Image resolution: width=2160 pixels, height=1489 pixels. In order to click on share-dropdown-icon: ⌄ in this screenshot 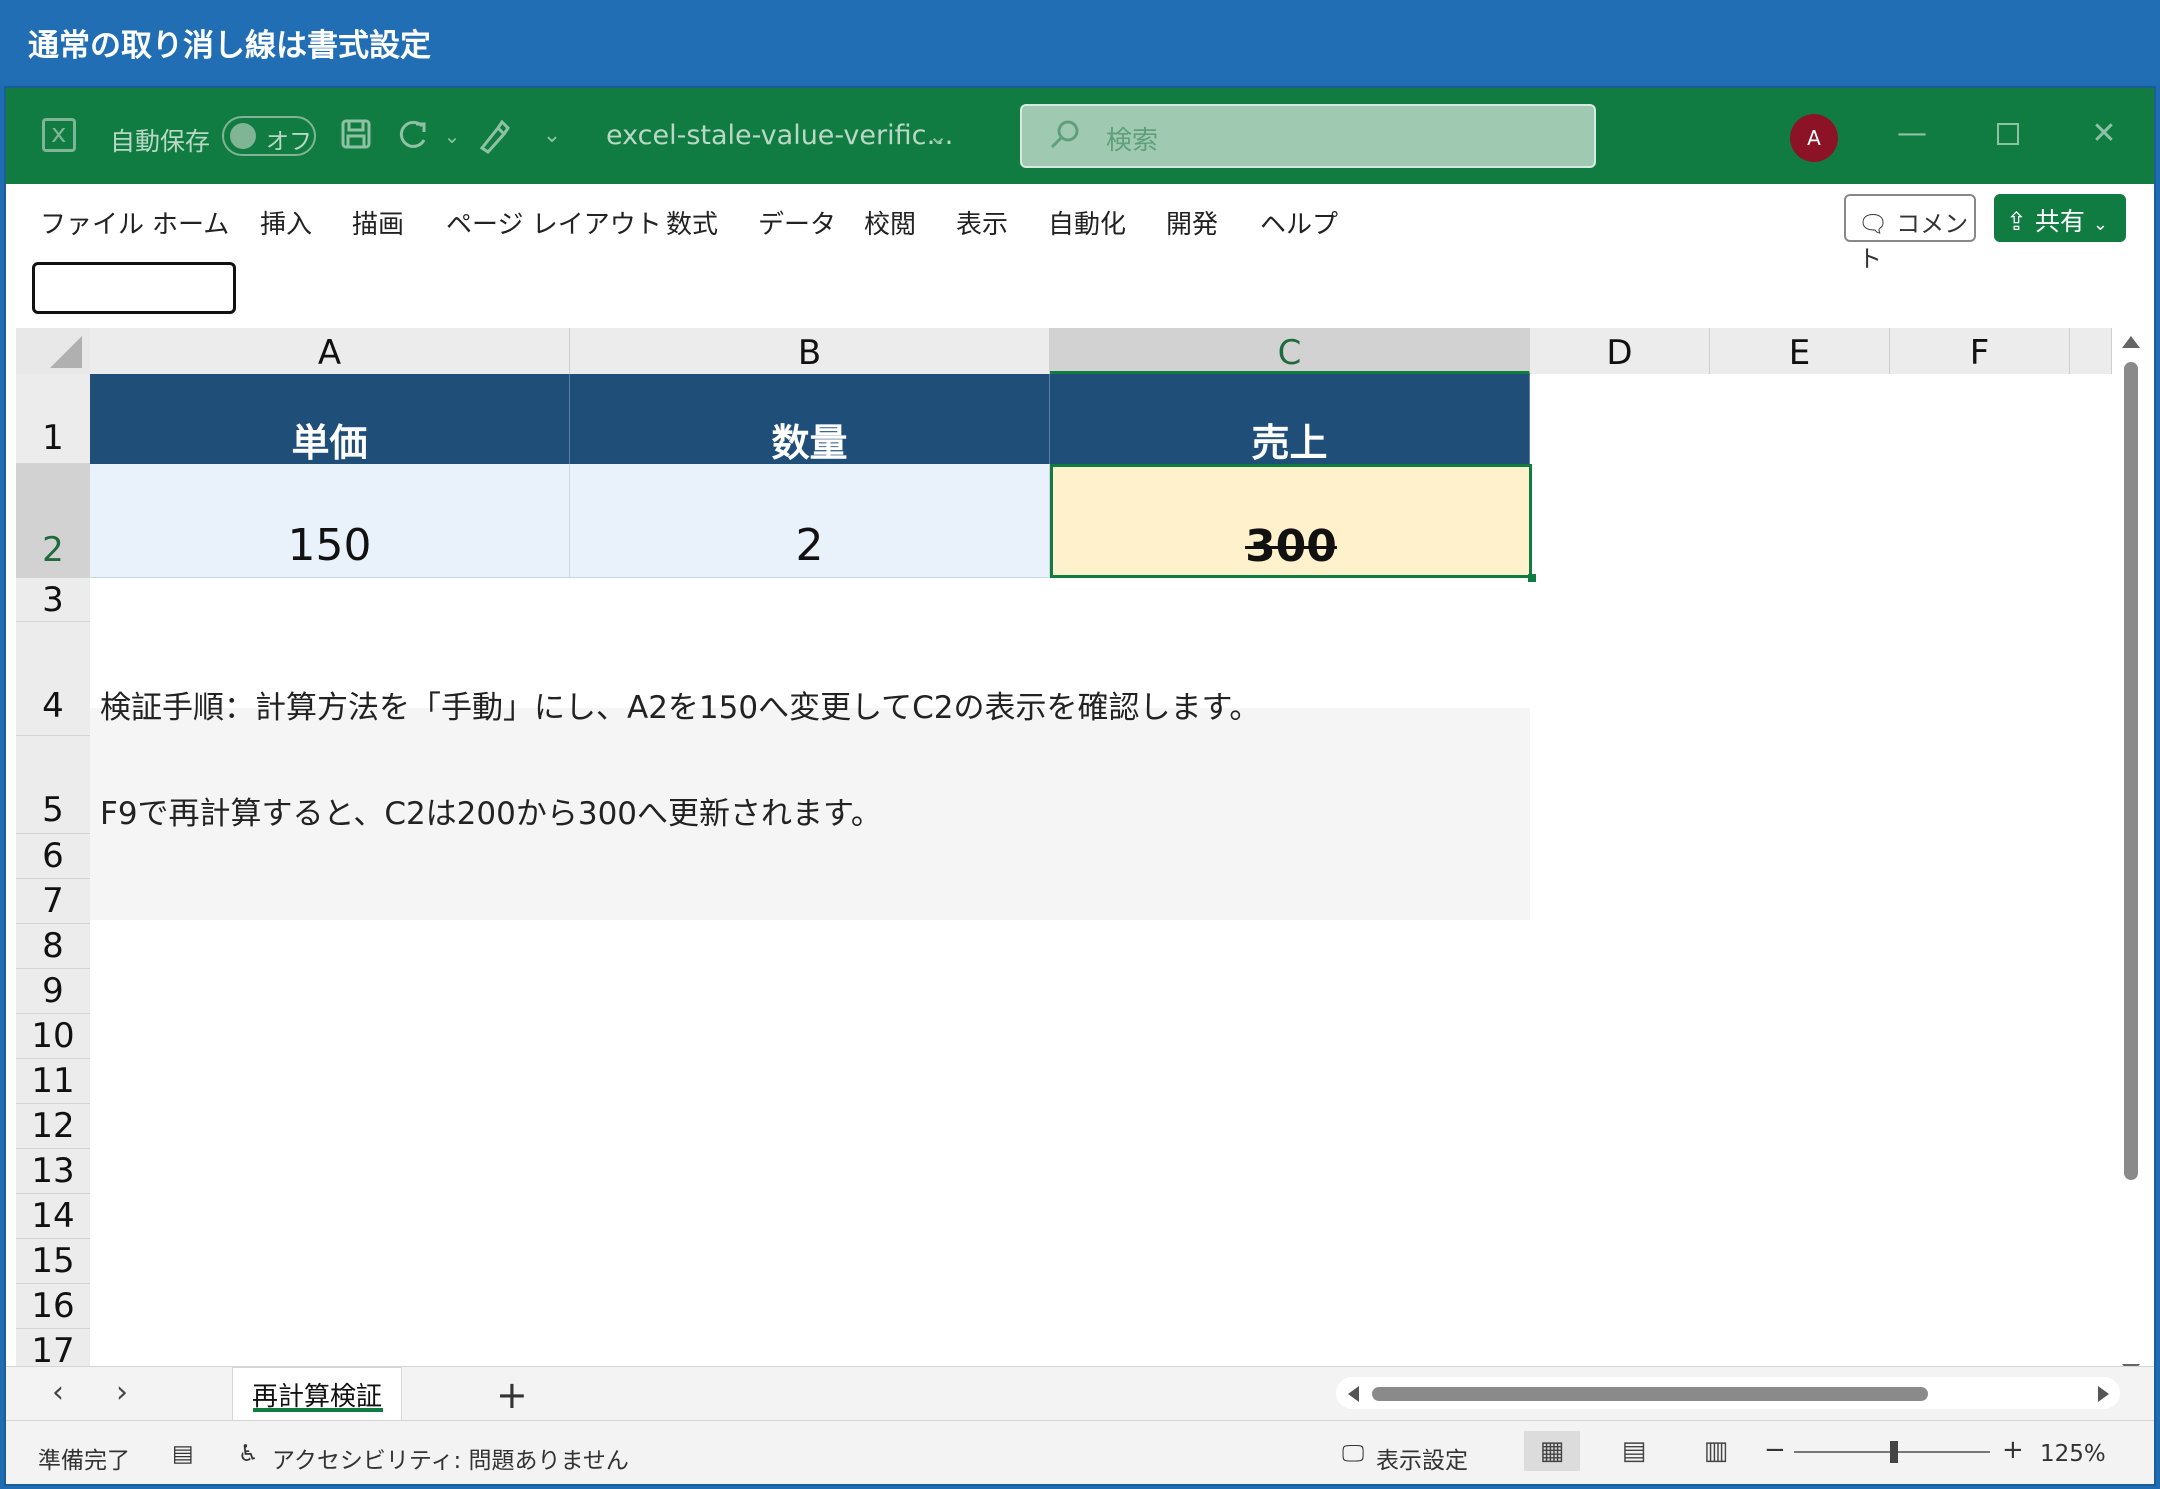, I will do `click(2100, 224)`.